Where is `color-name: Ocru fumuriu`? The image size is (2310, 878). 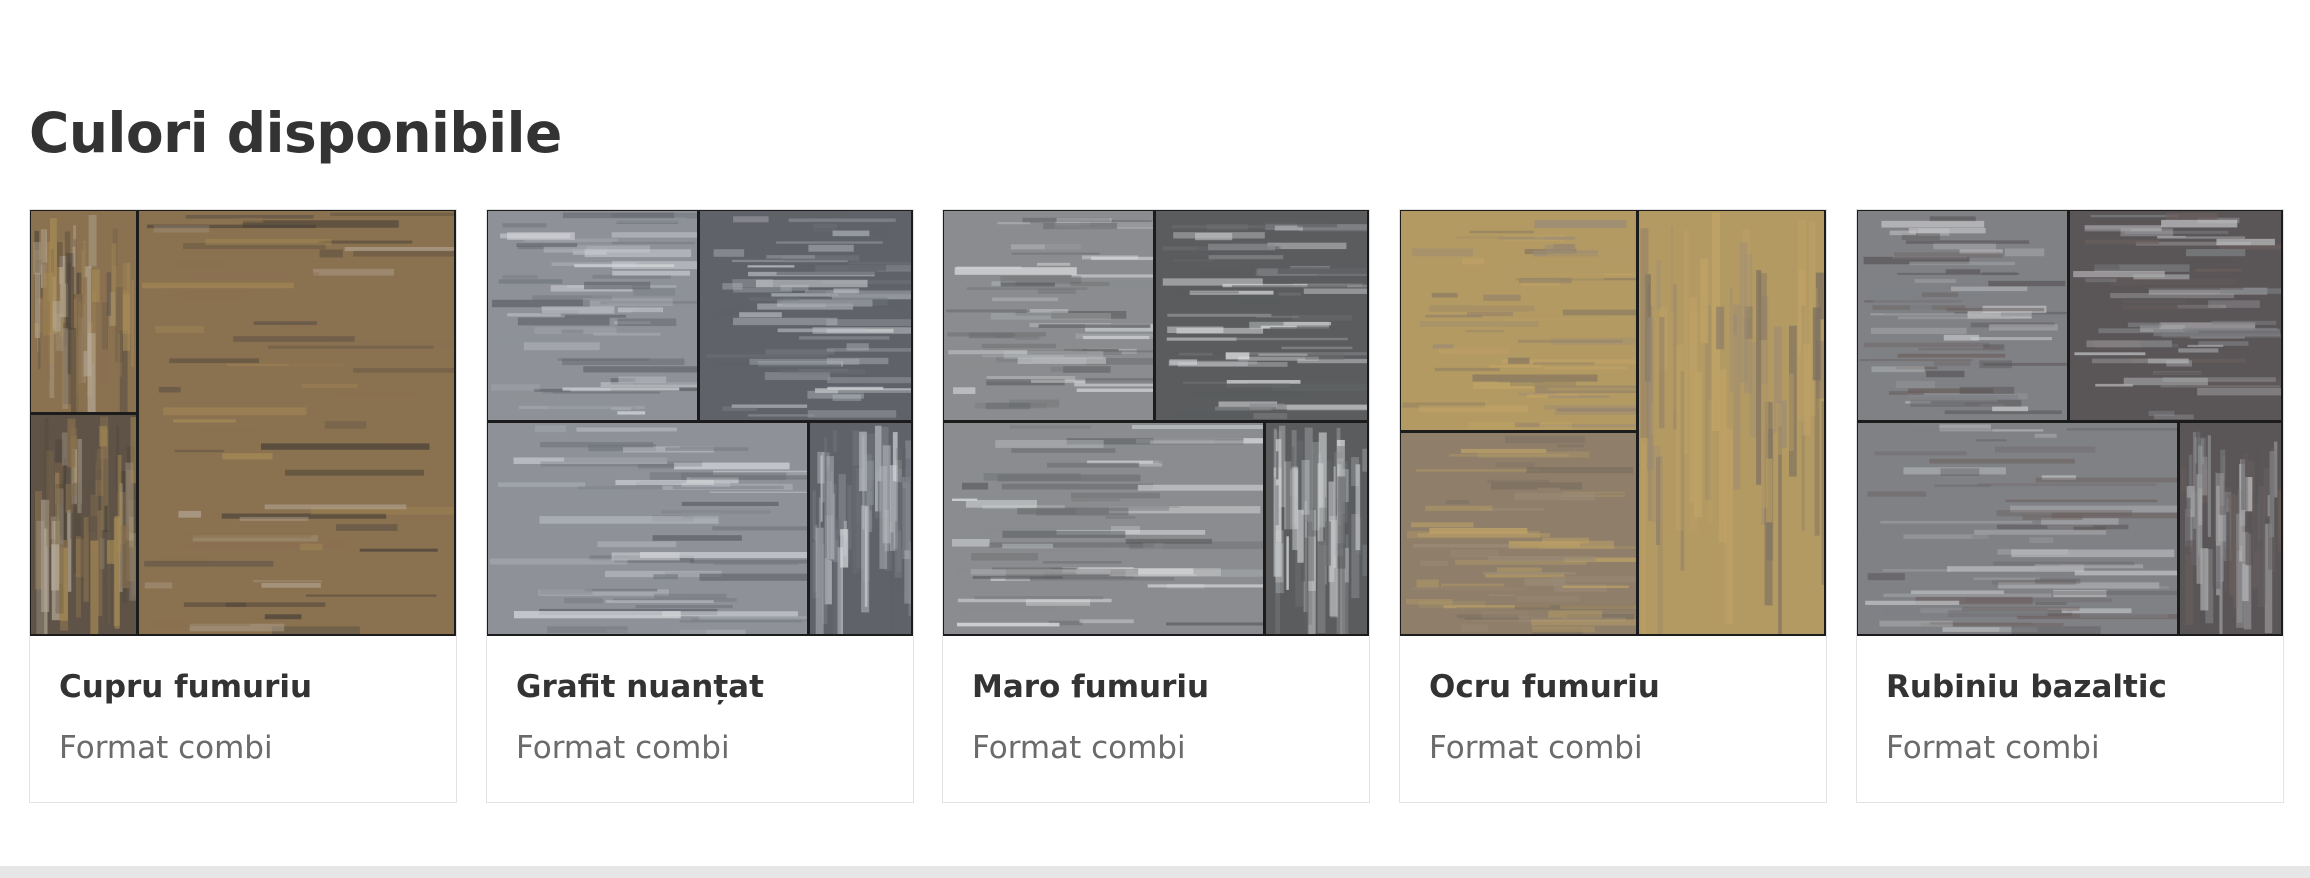 color-name: Ocru fumuriu is located at coordinates (1544, 687).